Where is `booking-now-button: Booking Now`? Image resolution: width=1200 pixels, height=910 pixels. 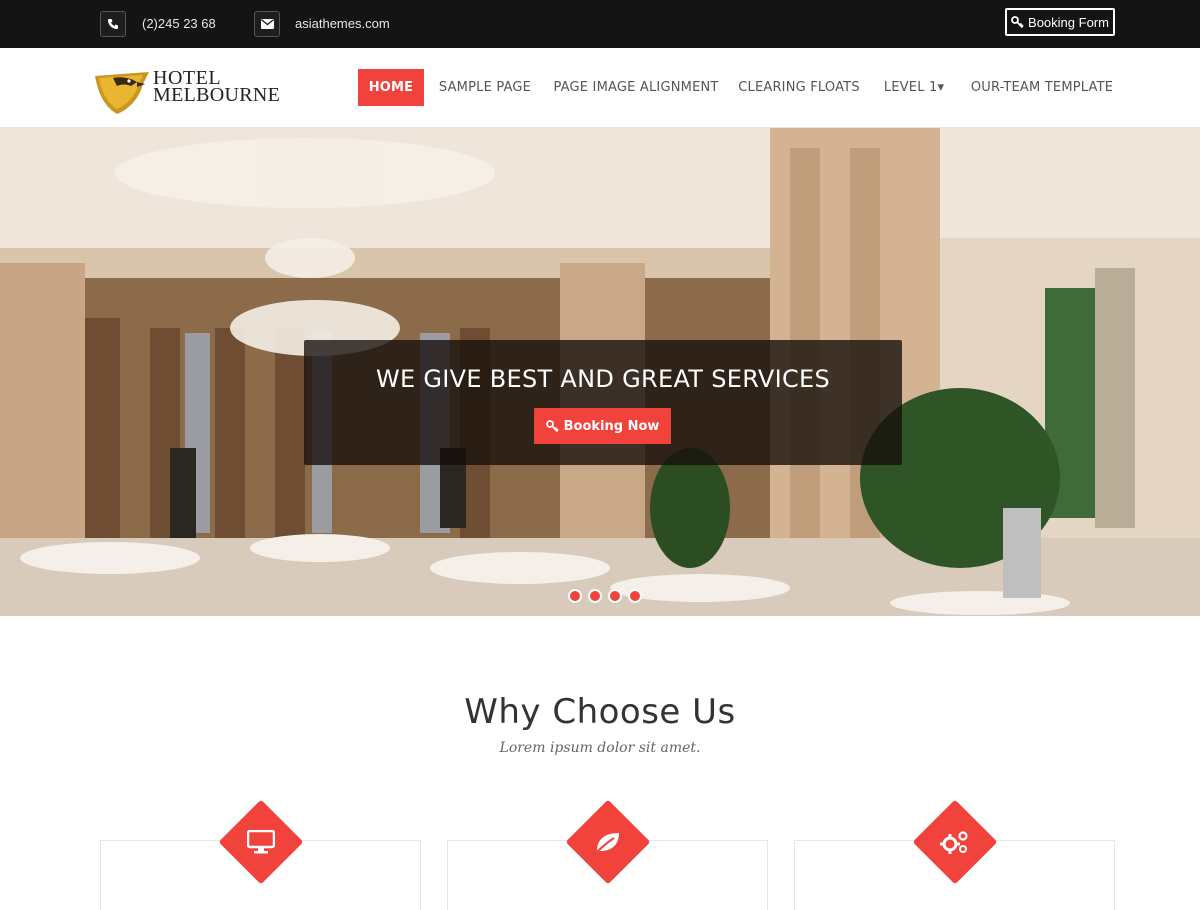
booking-now-button: Booking Now is located at coordinates (602, 426).